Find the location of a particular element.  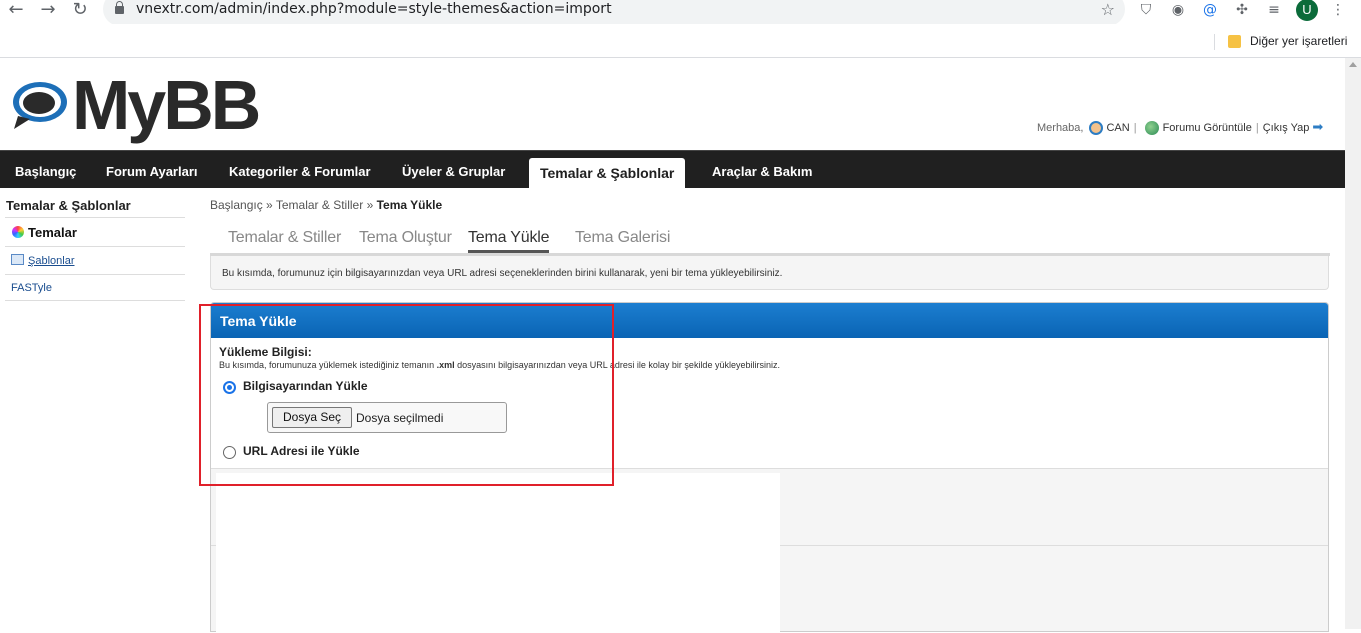

nav-themes-templates: Temalar & Şablonlar is located at coordinates (607, 173).